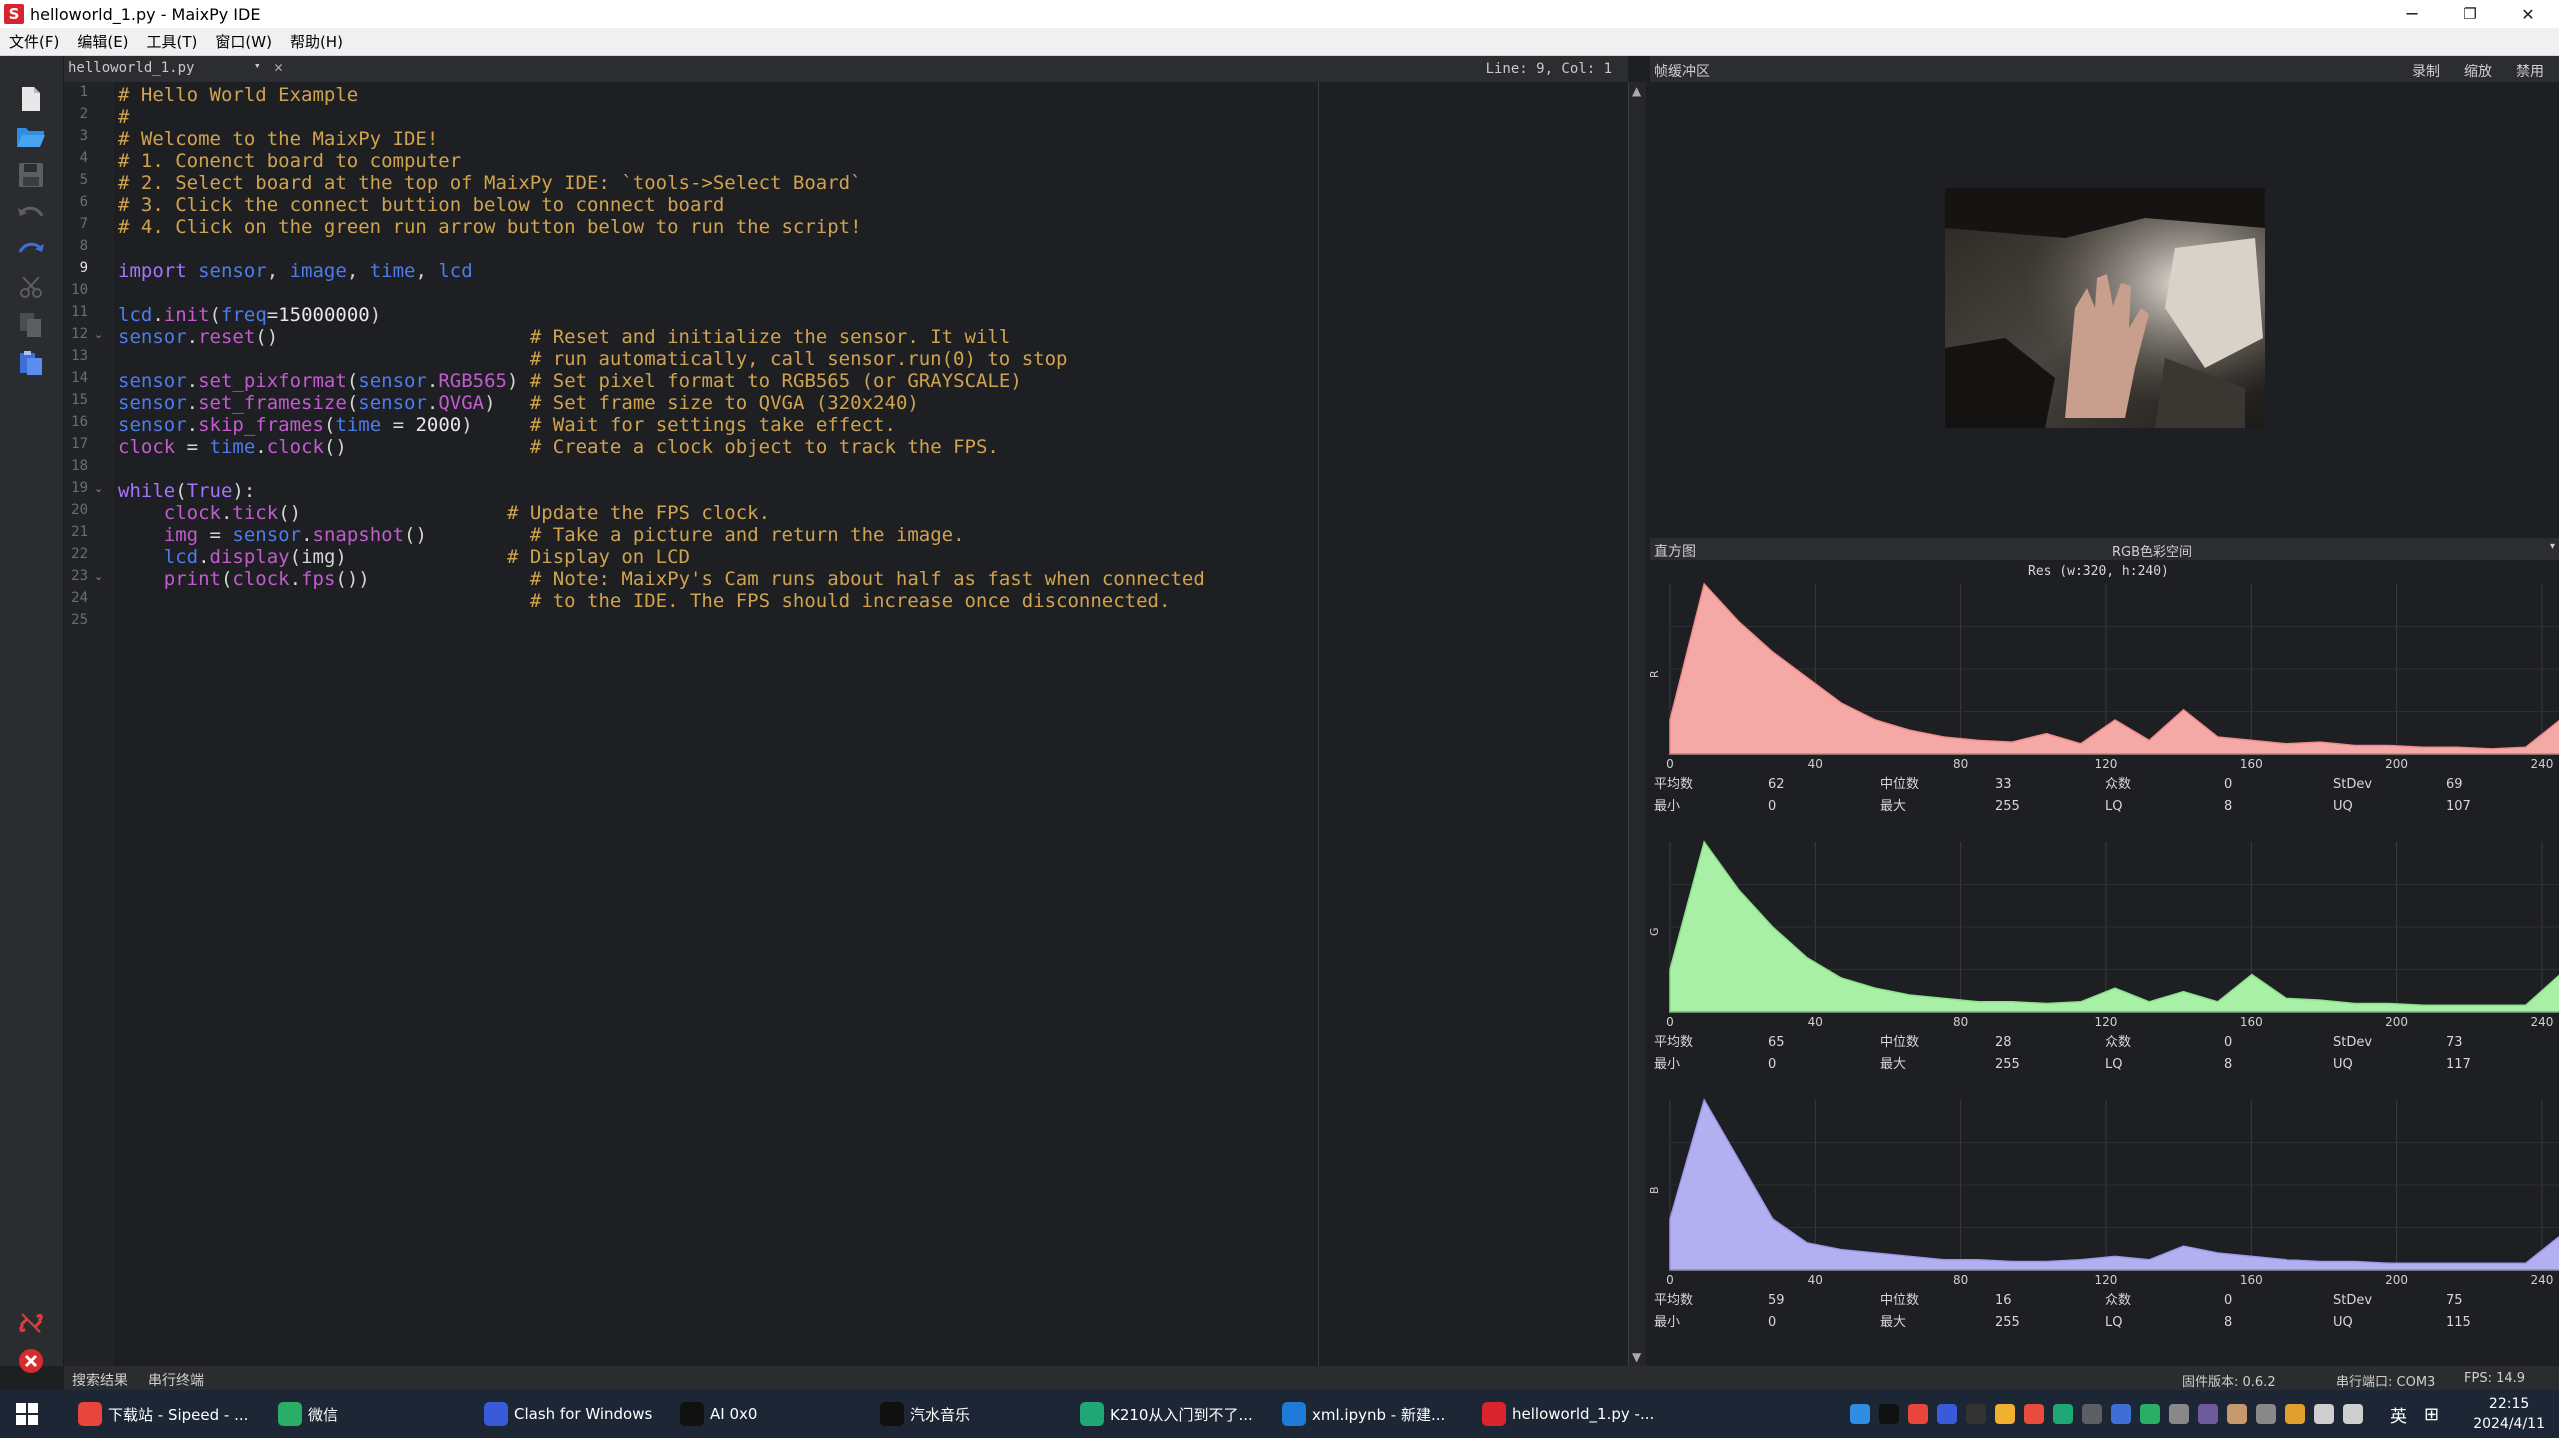 This screenshot has width=2559, height=1438. I want to click on histogram-axis-label: G, so click(1655, 931).